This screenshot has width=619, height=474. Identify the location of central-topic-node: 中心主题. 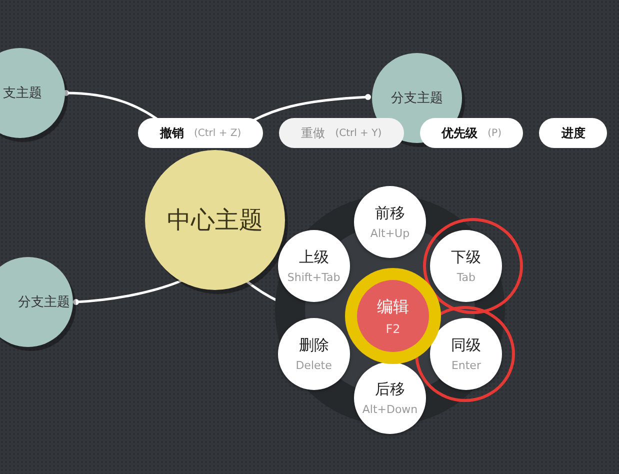
(215, 220).